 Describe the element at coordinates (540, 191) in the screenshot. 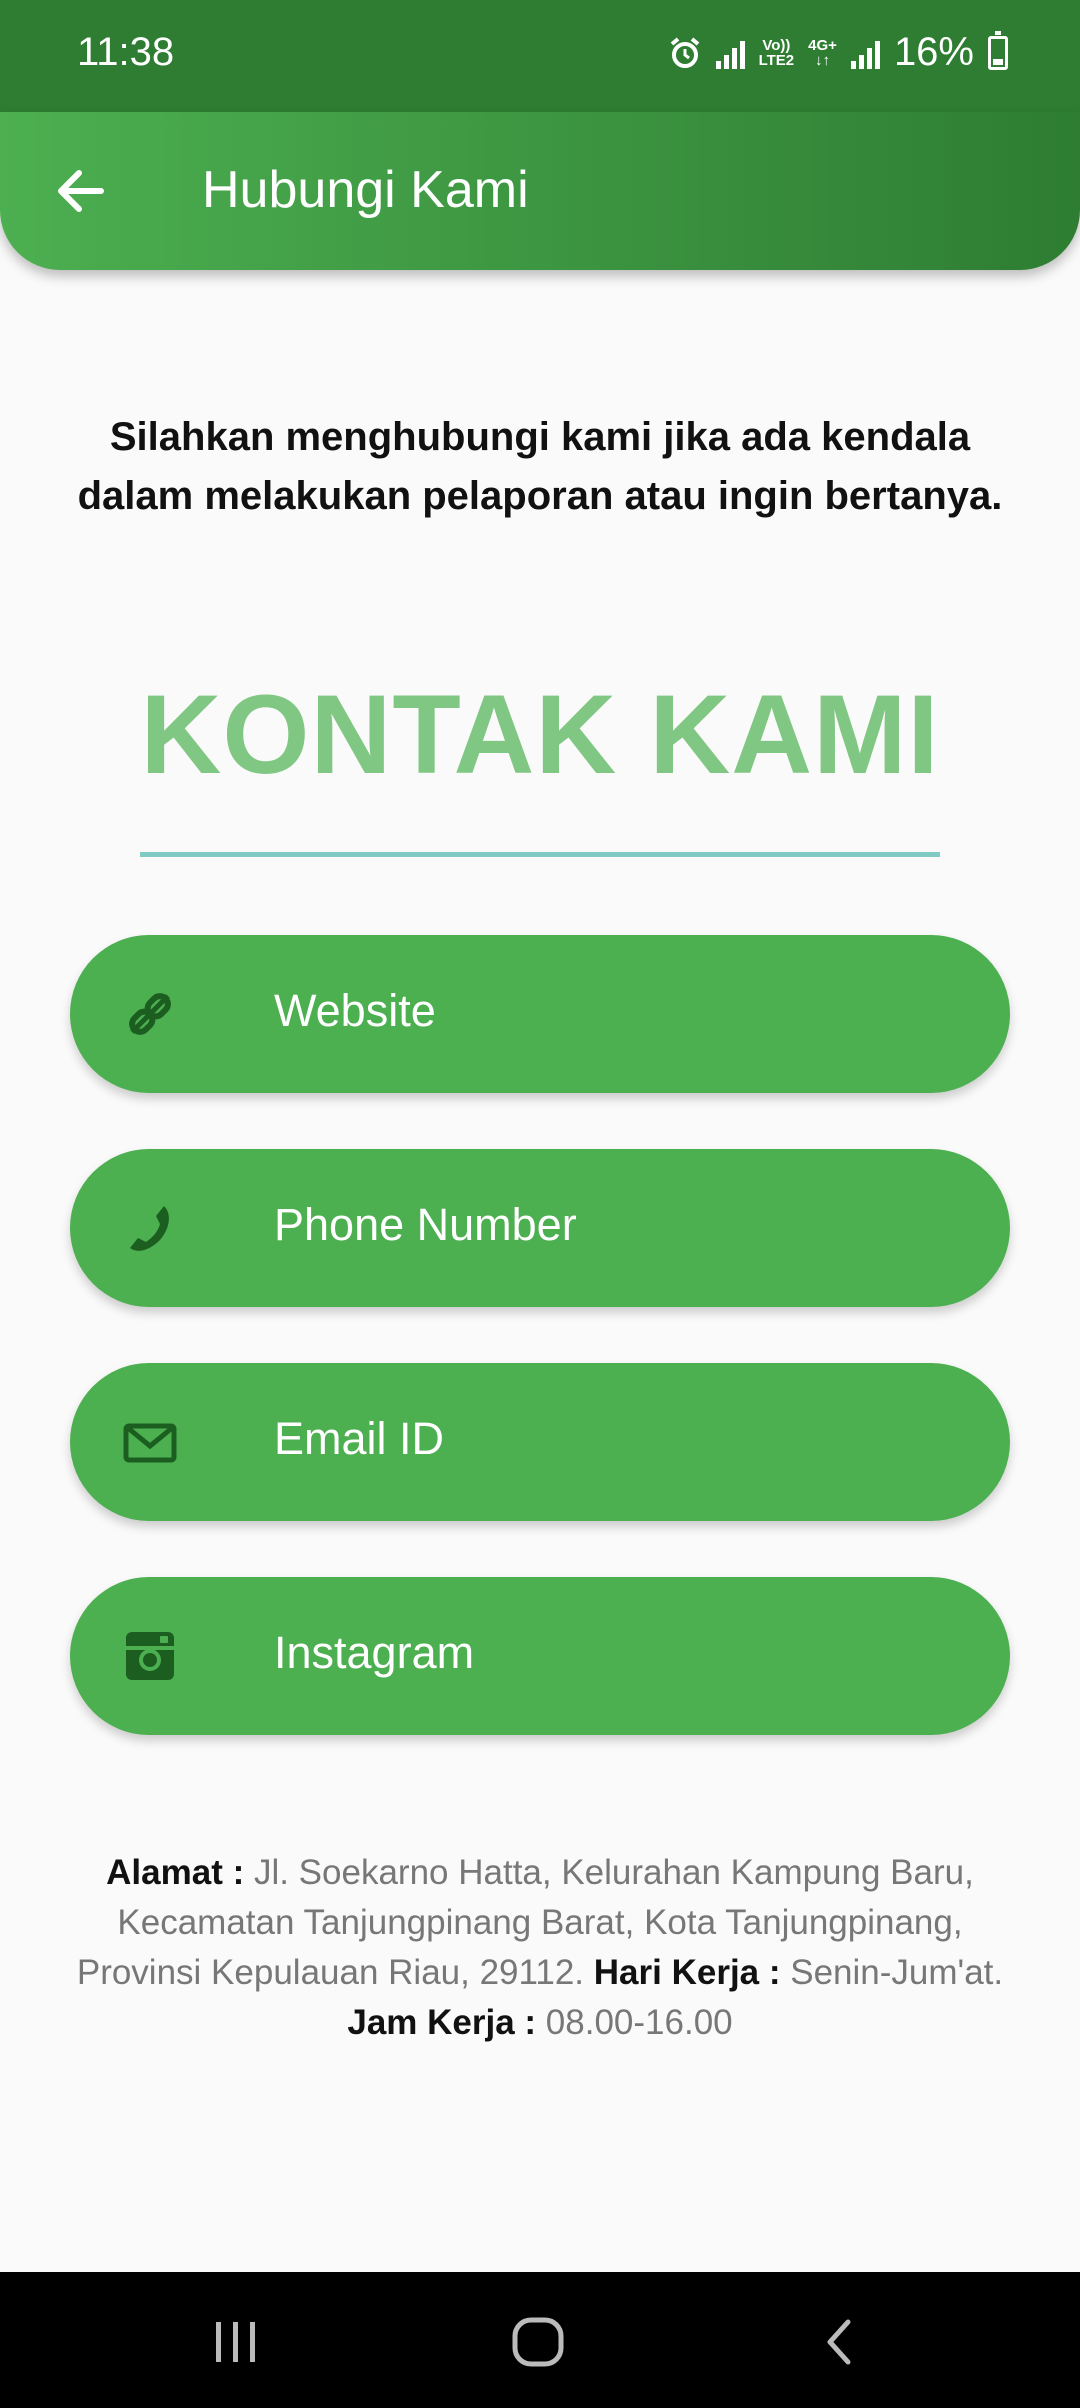

I see `app-bar: Hubungi Kami` at that location.